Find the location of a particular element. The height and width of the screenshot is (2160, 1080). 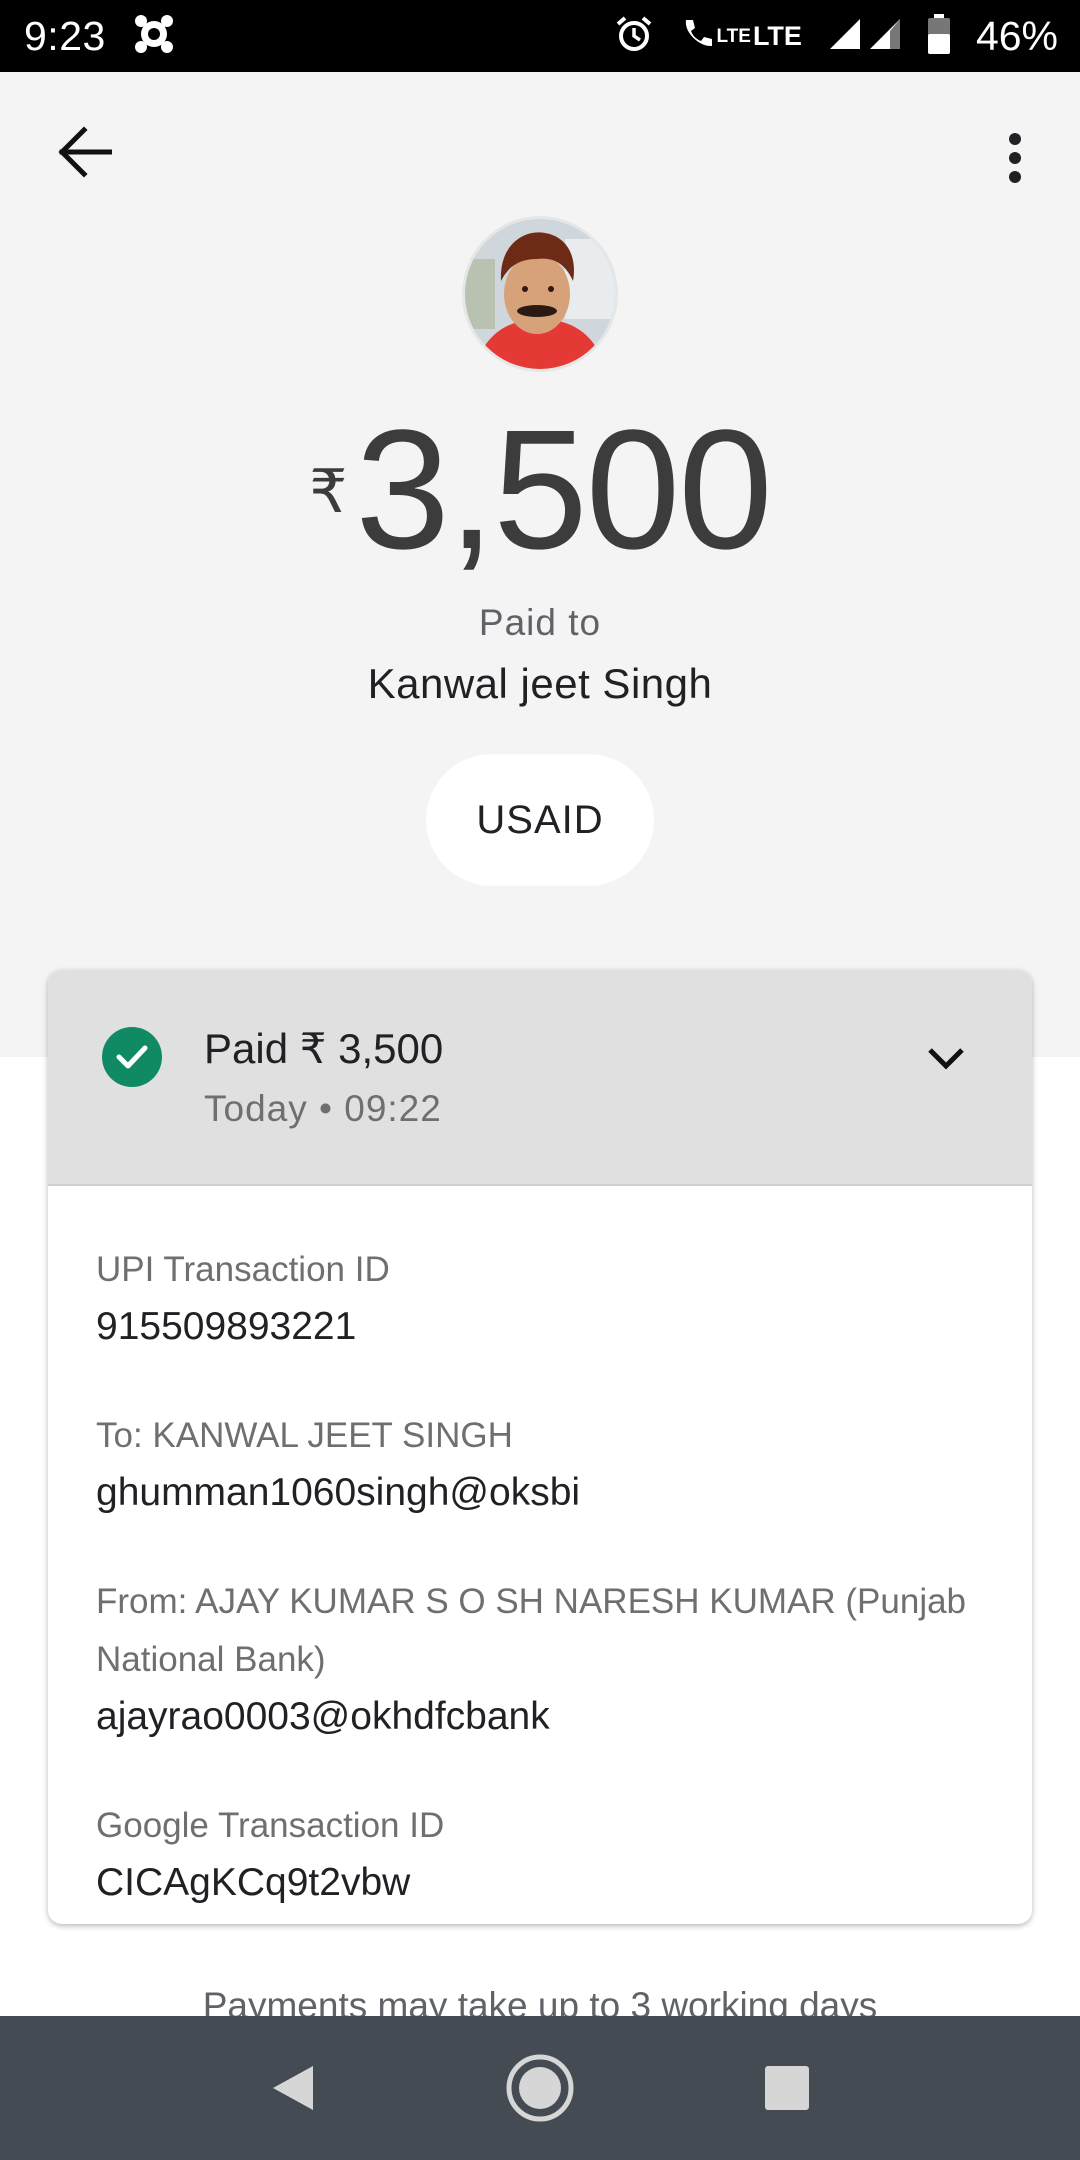

transaction-status-header: Paid ₹ 3,500 Today • 09:22 is located at coordinates (540, 1078).